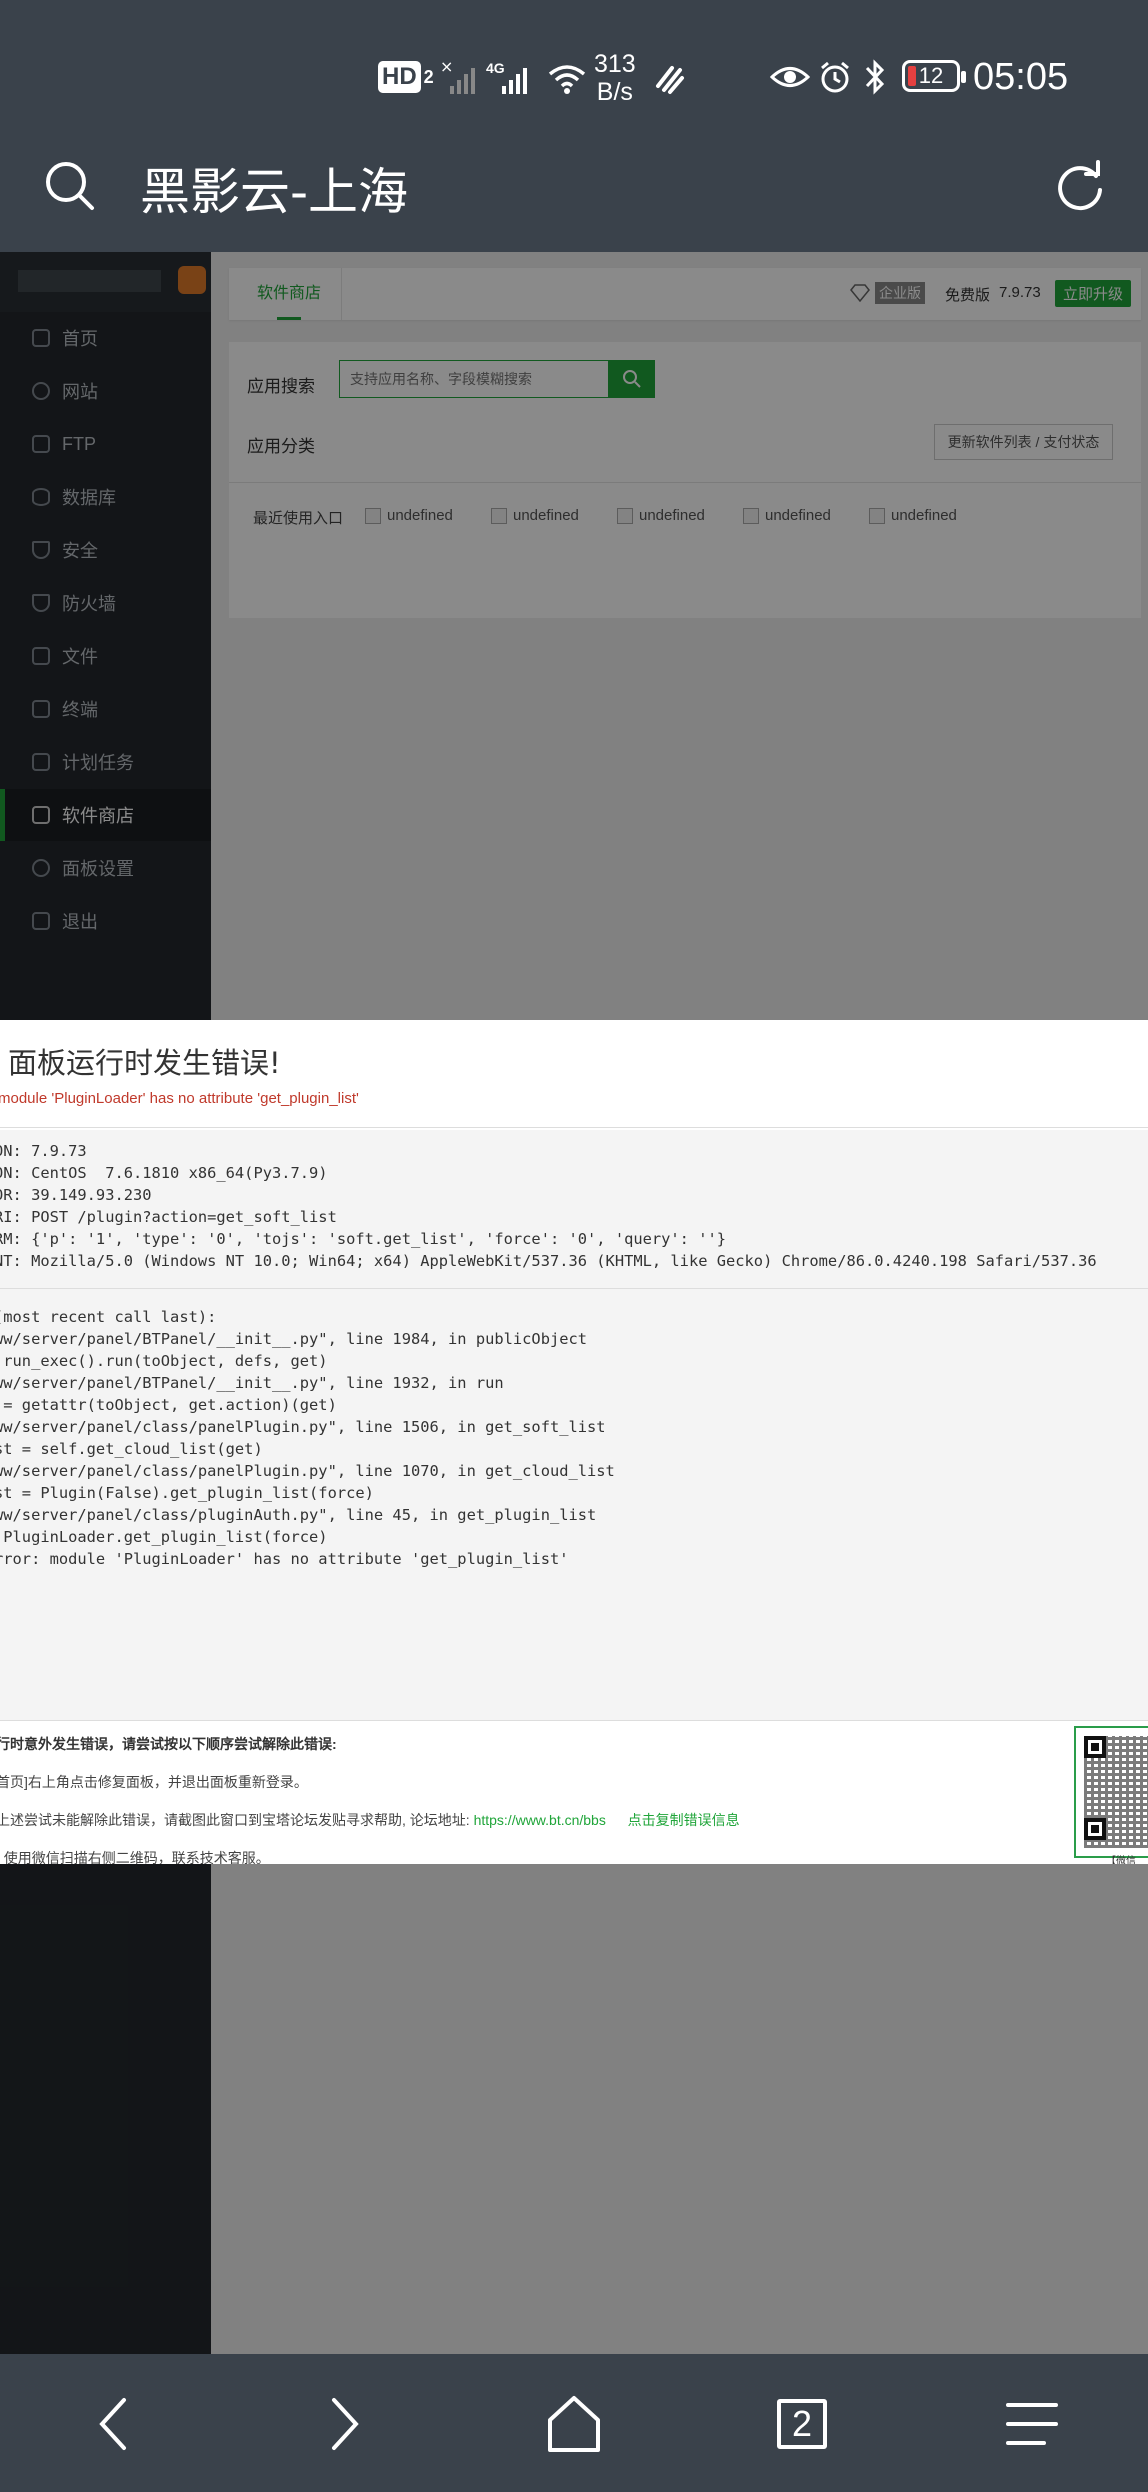  What do you see at coordinates (164, 1537) in the screenshot?
I see `traceback-line: PluginLoader.get_plugin_list(force)` at bounding box center [164, 1537].